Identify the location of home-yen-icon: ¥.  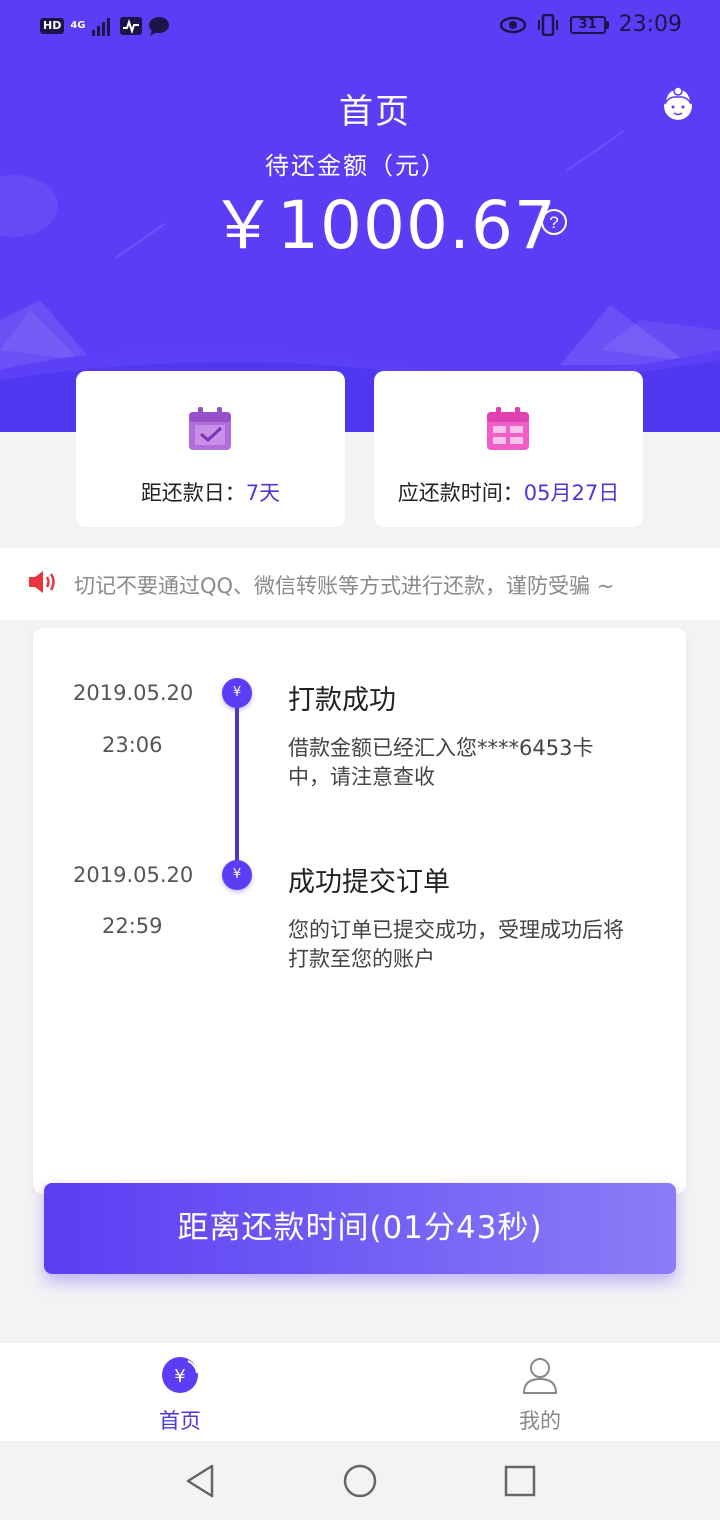
(180, 1375).